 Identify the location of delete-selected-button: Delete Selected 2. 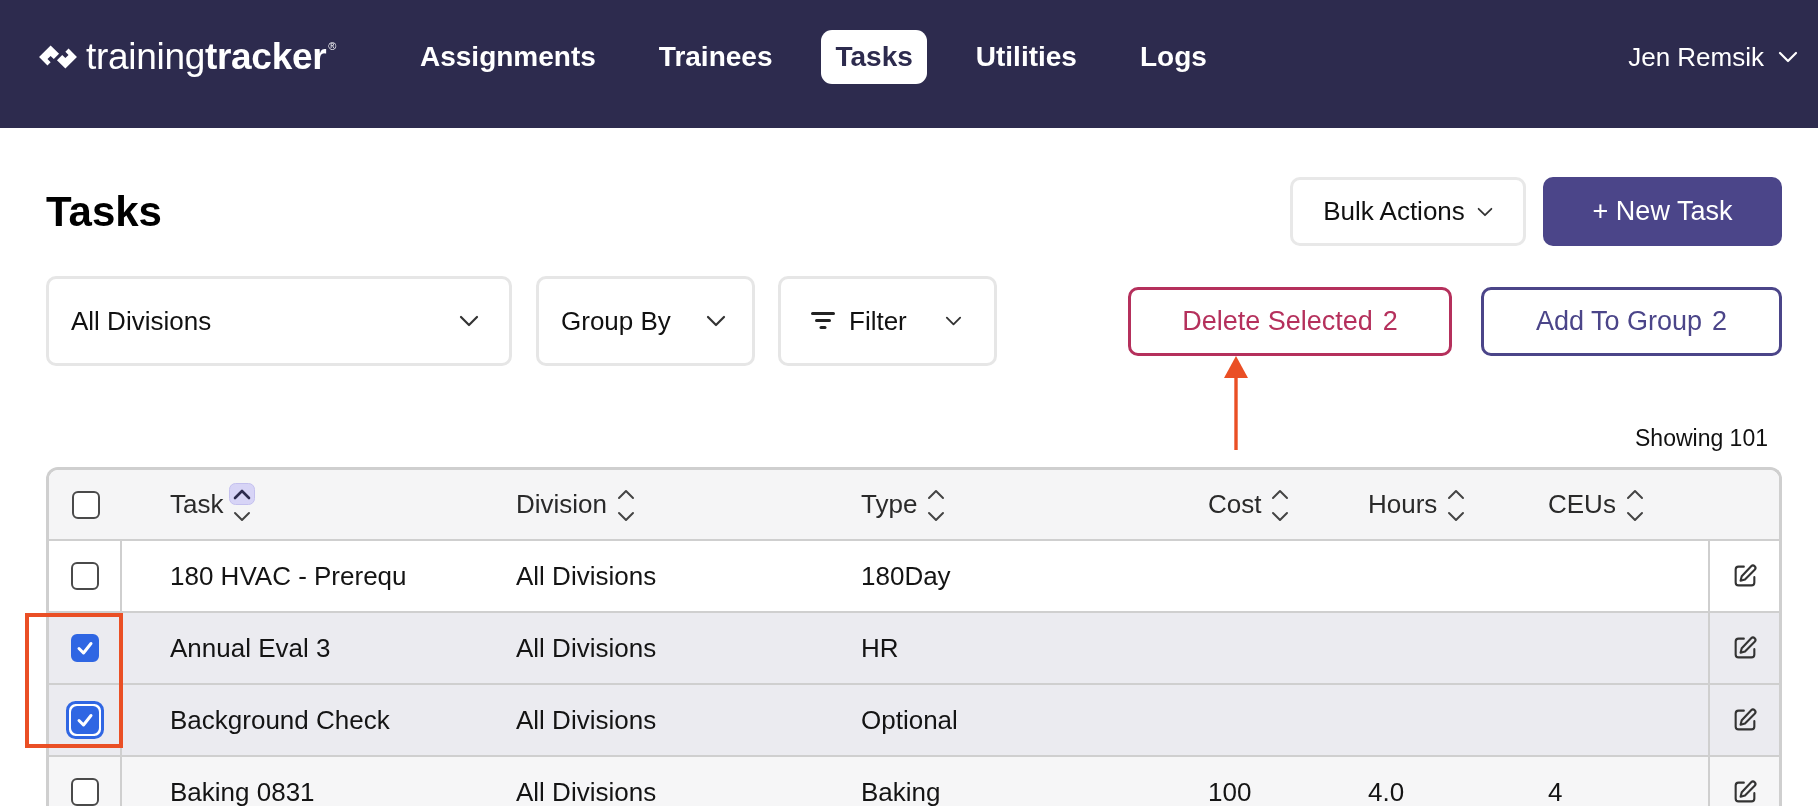
(1290, 321).